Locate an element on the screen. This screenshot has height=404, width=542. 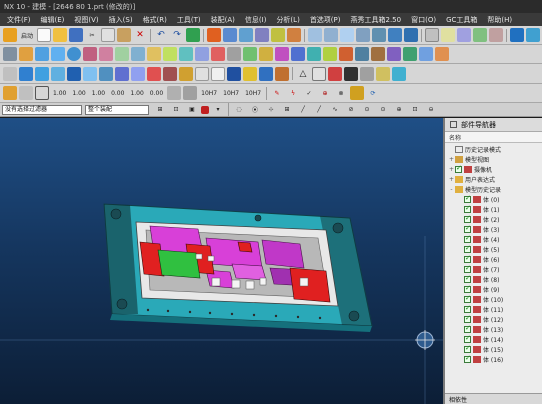
post-process-icon is located at coordinates (282, 73).